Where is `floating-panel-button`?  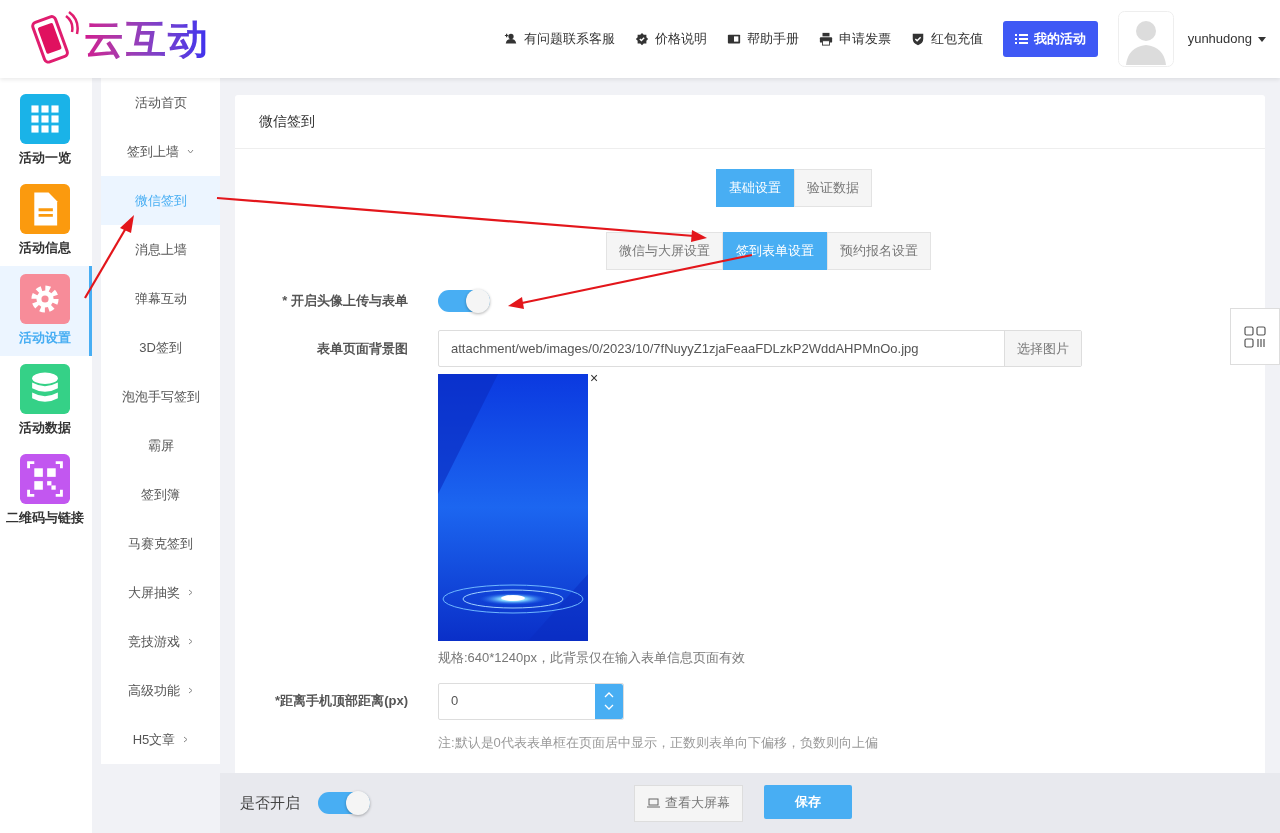 floating-panel-button is located at coordinates (1255, 336).